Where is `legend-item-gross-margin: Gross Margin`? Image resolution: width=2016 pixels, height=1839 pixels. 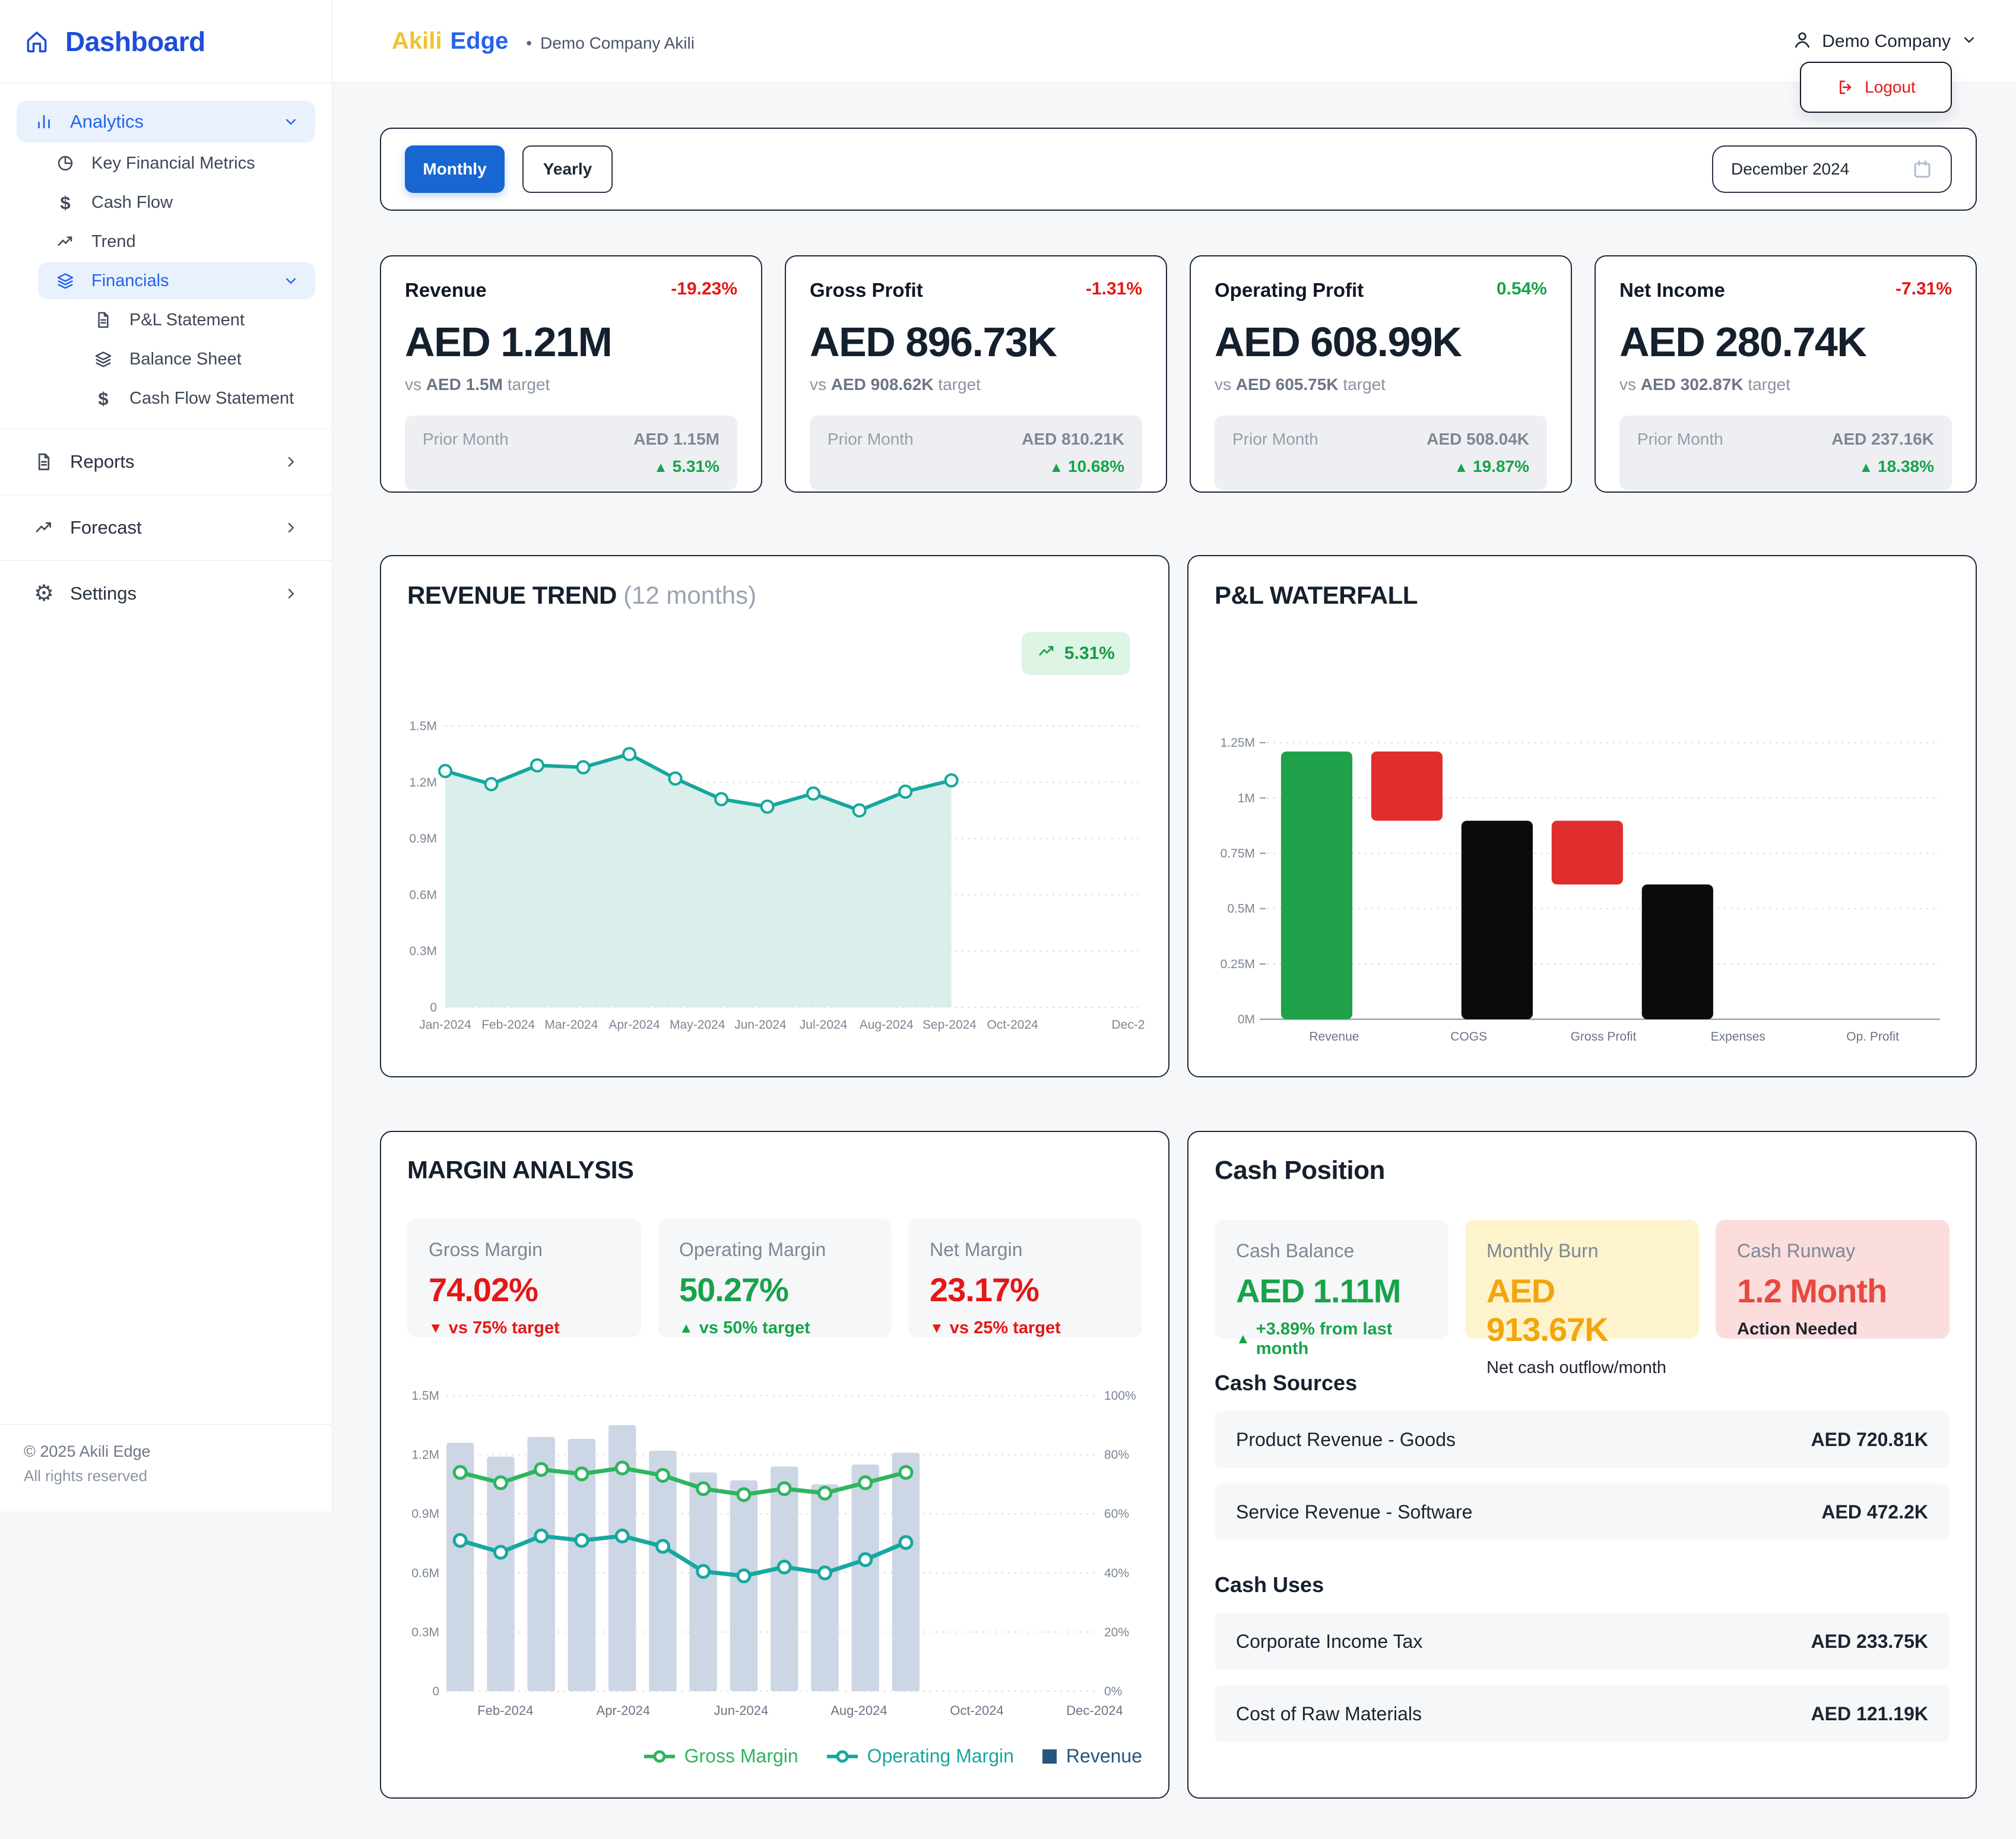 legend-item-gross-margin: Gross Margin is located at coordinates (720, 1756).